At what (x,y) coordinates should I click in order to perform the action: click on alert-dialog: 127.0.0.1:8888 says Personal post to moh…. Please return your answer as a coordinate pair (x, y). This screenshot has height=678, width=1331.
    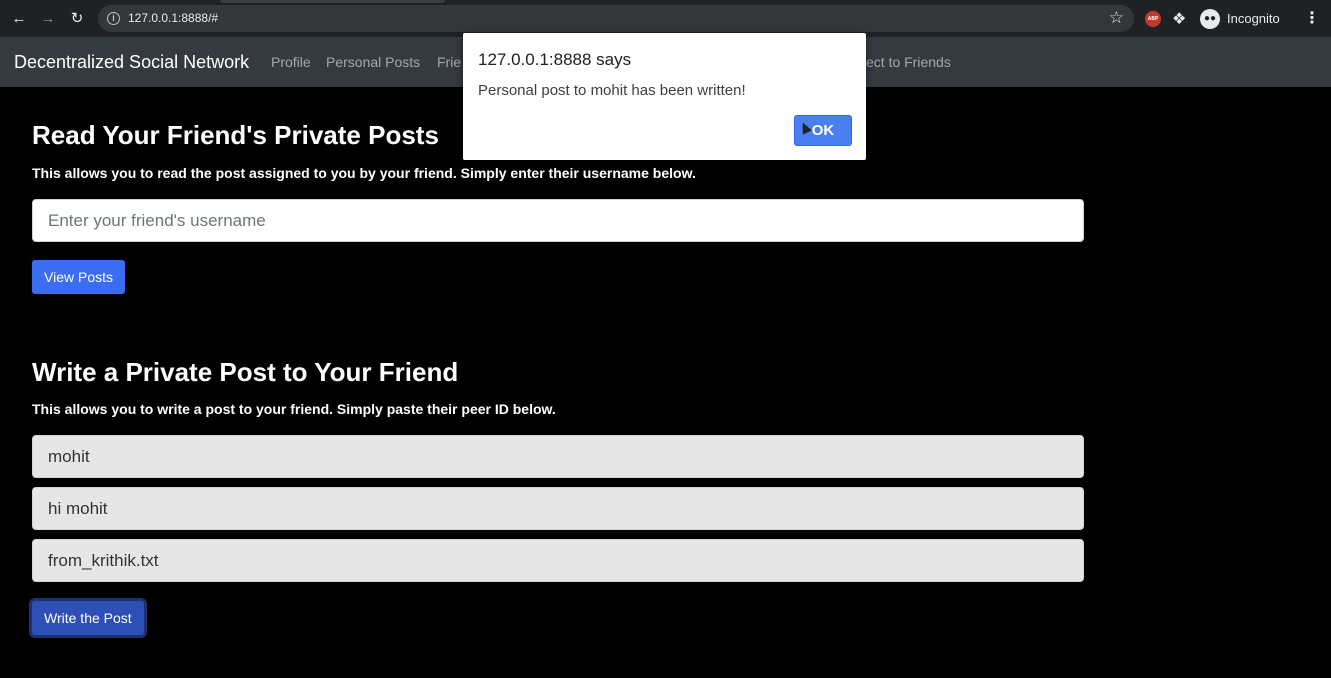
    Looking at the image, I should click on (664, 96).